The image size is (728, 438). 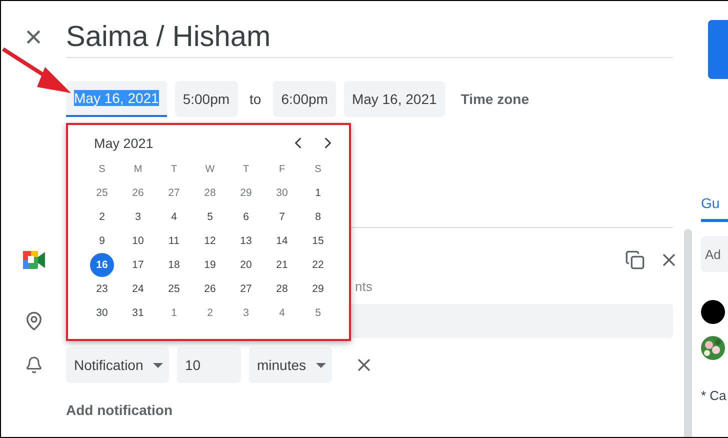 I want to click on avatar, so click(x=713, y=312).